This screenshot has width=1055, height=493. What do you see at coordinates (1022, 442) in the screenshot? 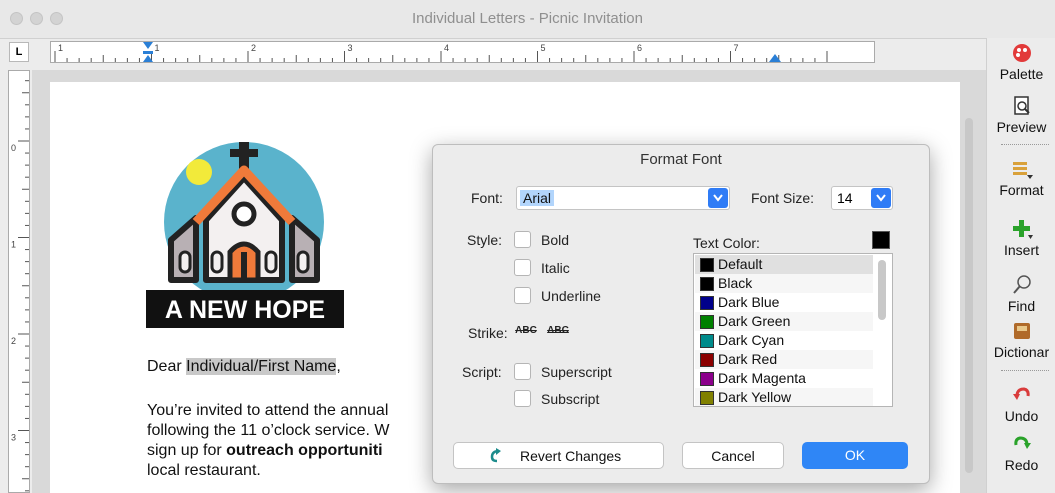
I see `redo-icon` at bounding box center [1022, 442].